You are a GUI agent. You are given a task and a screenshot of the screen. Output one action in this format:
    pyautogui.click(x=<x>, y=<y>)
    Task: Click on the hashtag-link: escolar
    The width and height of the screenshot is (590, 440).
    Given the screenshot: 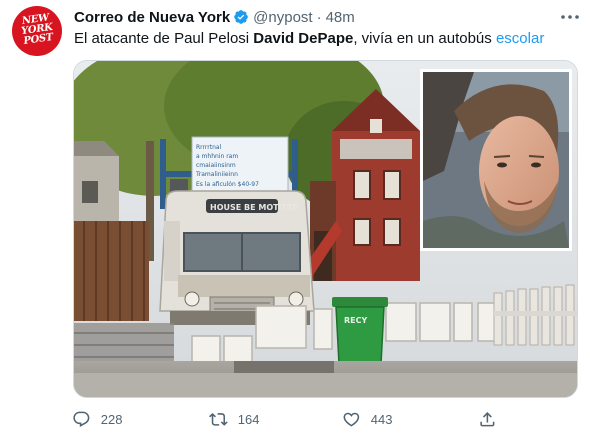 What is the action you would take?
    pyautogui.click(x=520, y=38)
    